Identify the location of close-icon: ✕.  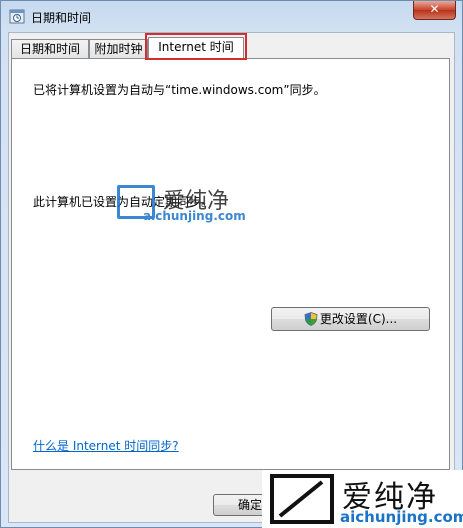
(434, 9).